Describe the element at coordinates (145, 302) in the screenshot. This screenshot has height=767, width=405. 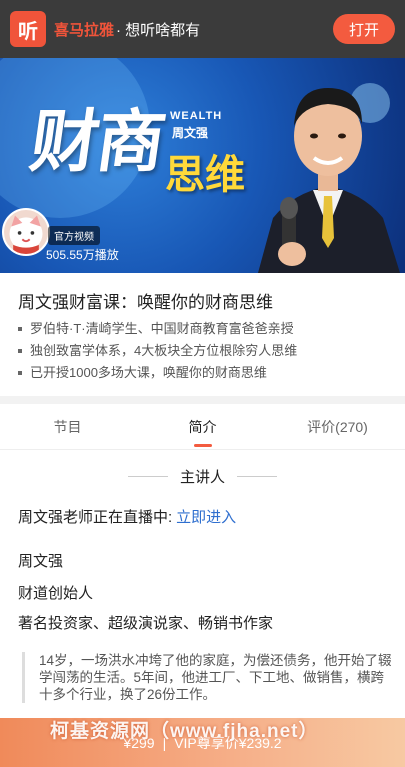
I see `course-title: 周文强财富课：唤醒你的财商思维` at that location.